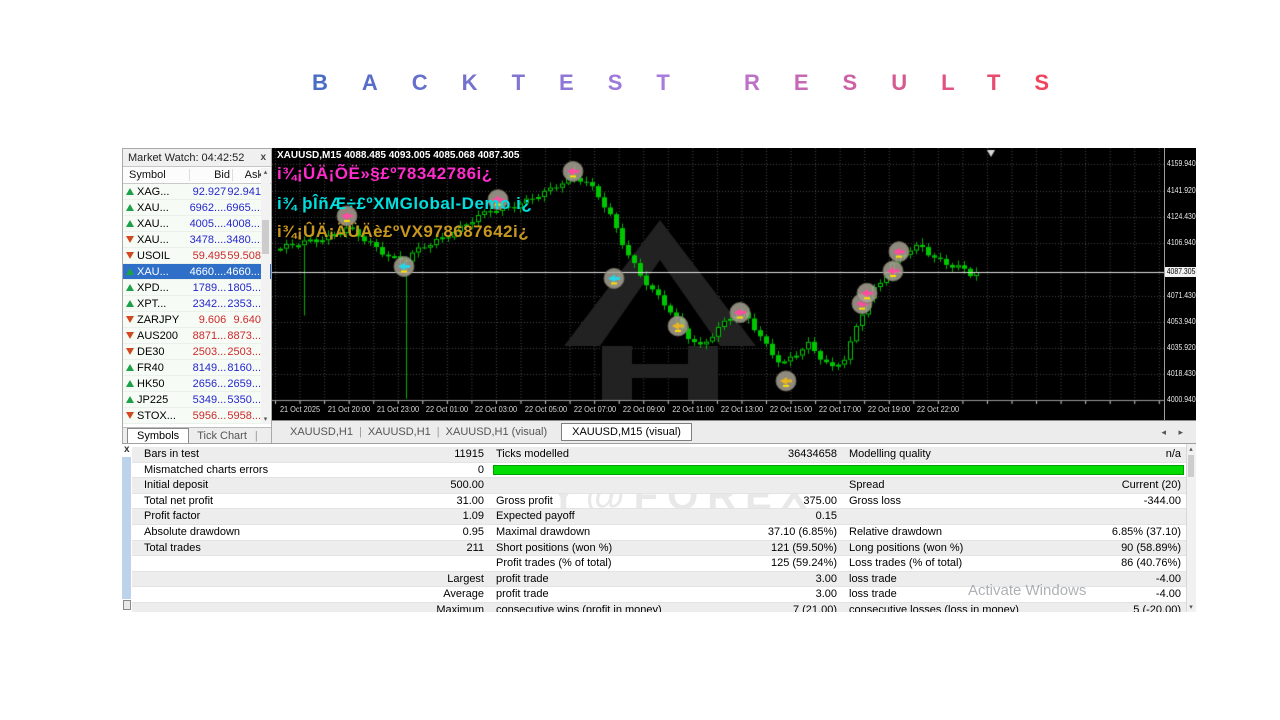 This screenshot has height=720, width=1280. Describe the element at coordinates (554, 563) in the screenshot. I see `report-label: Profit trades (% of total)` at that location.